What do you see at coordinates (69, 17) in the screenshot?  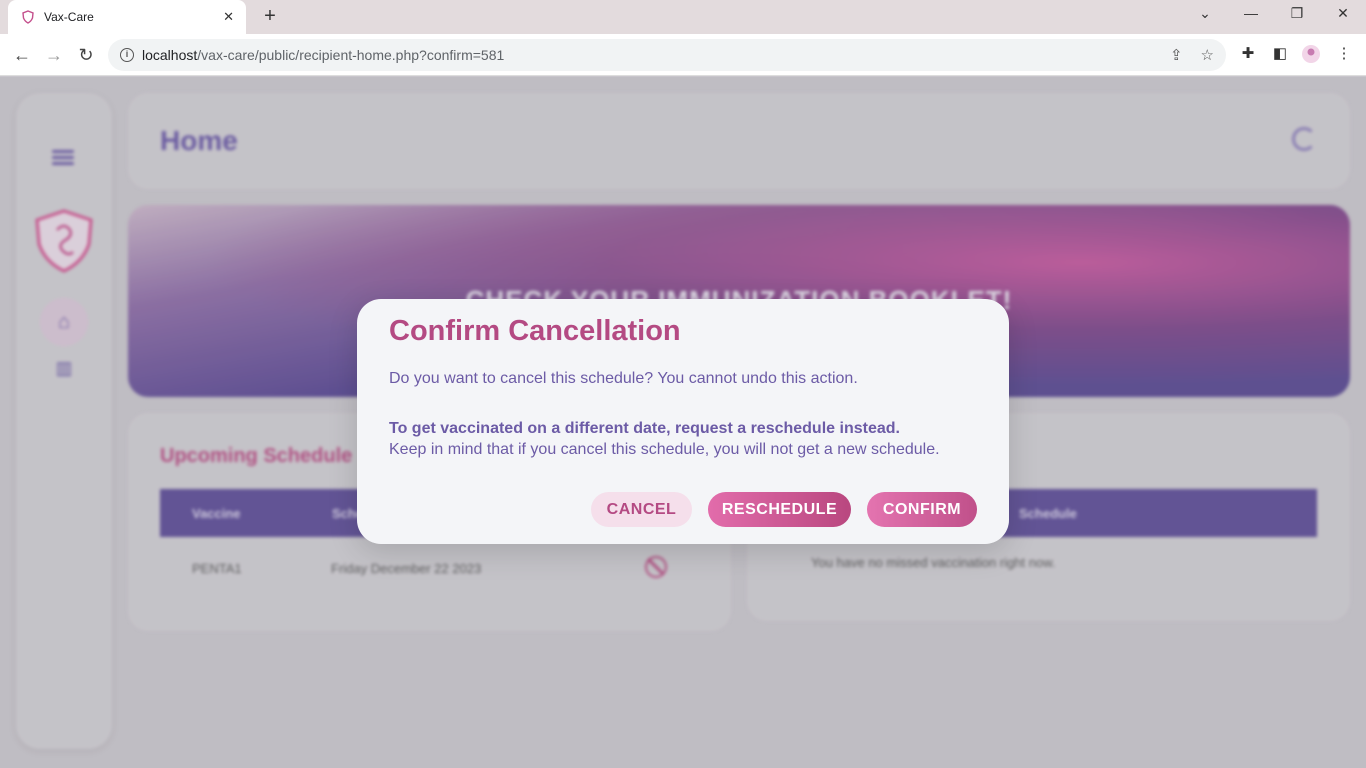 I see `tab-title: Vax-Care` at bounding box center [69, 17].